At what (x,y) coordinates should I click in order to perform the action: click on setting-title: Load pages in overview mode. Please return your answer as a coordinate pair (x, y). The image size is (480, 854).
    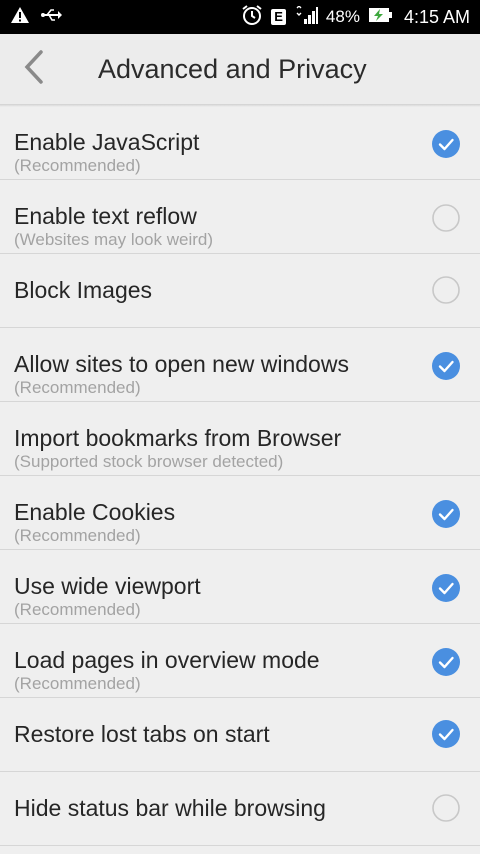
    Looking at the image, I should click on (167, 660).